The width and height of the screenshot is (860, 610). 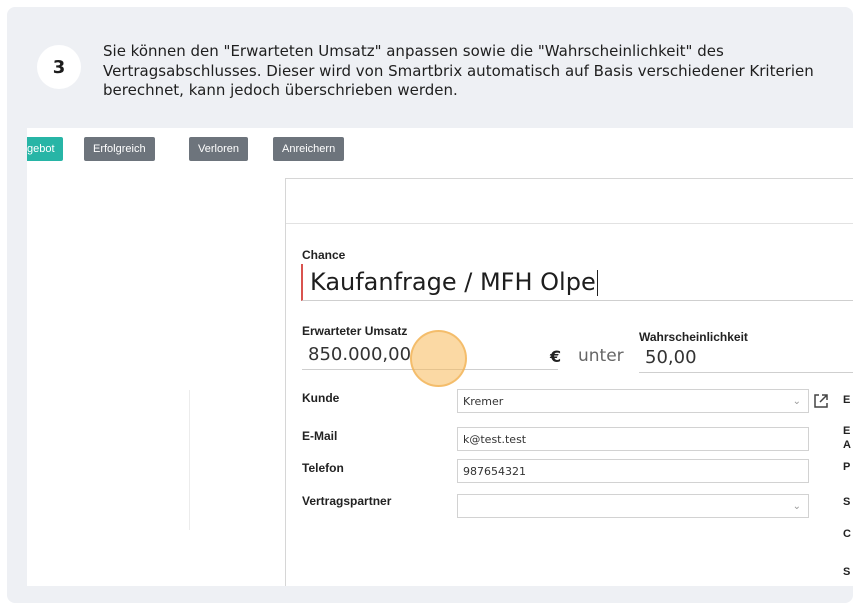 I want to click on successful-button: Erfolgreich, so click(x=119, y=149).